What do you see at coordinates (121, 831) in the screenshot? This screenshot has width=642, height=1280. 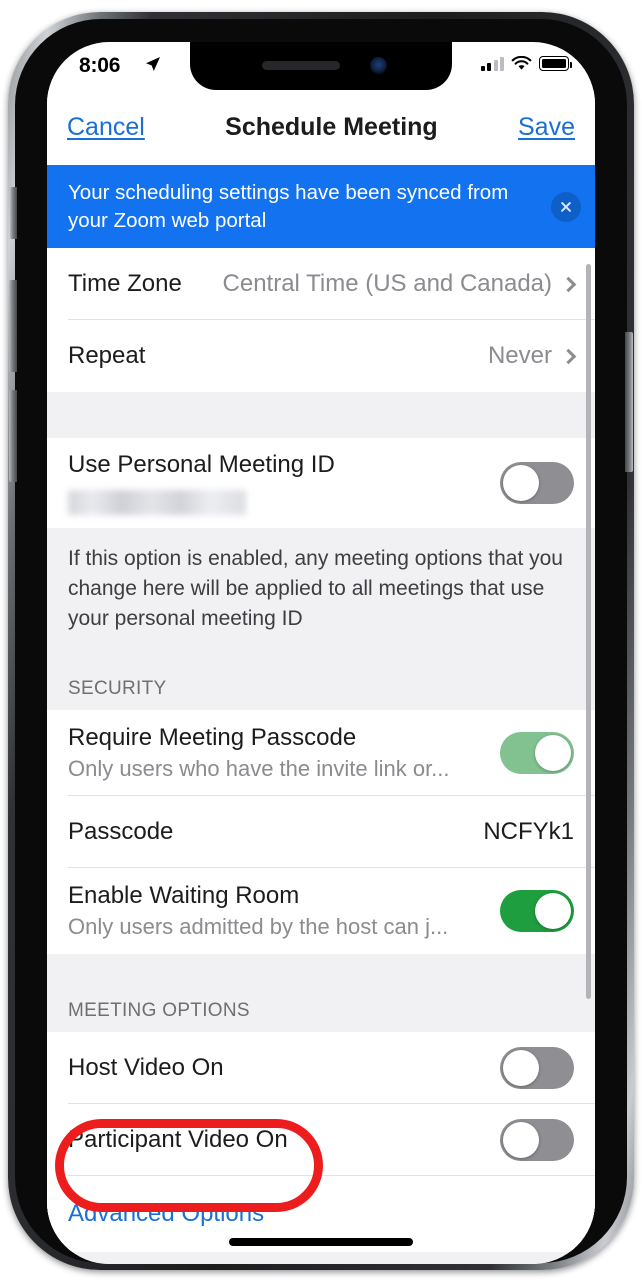 I see `row-passcode-label: Passcode` at bounding box center [121, 831].